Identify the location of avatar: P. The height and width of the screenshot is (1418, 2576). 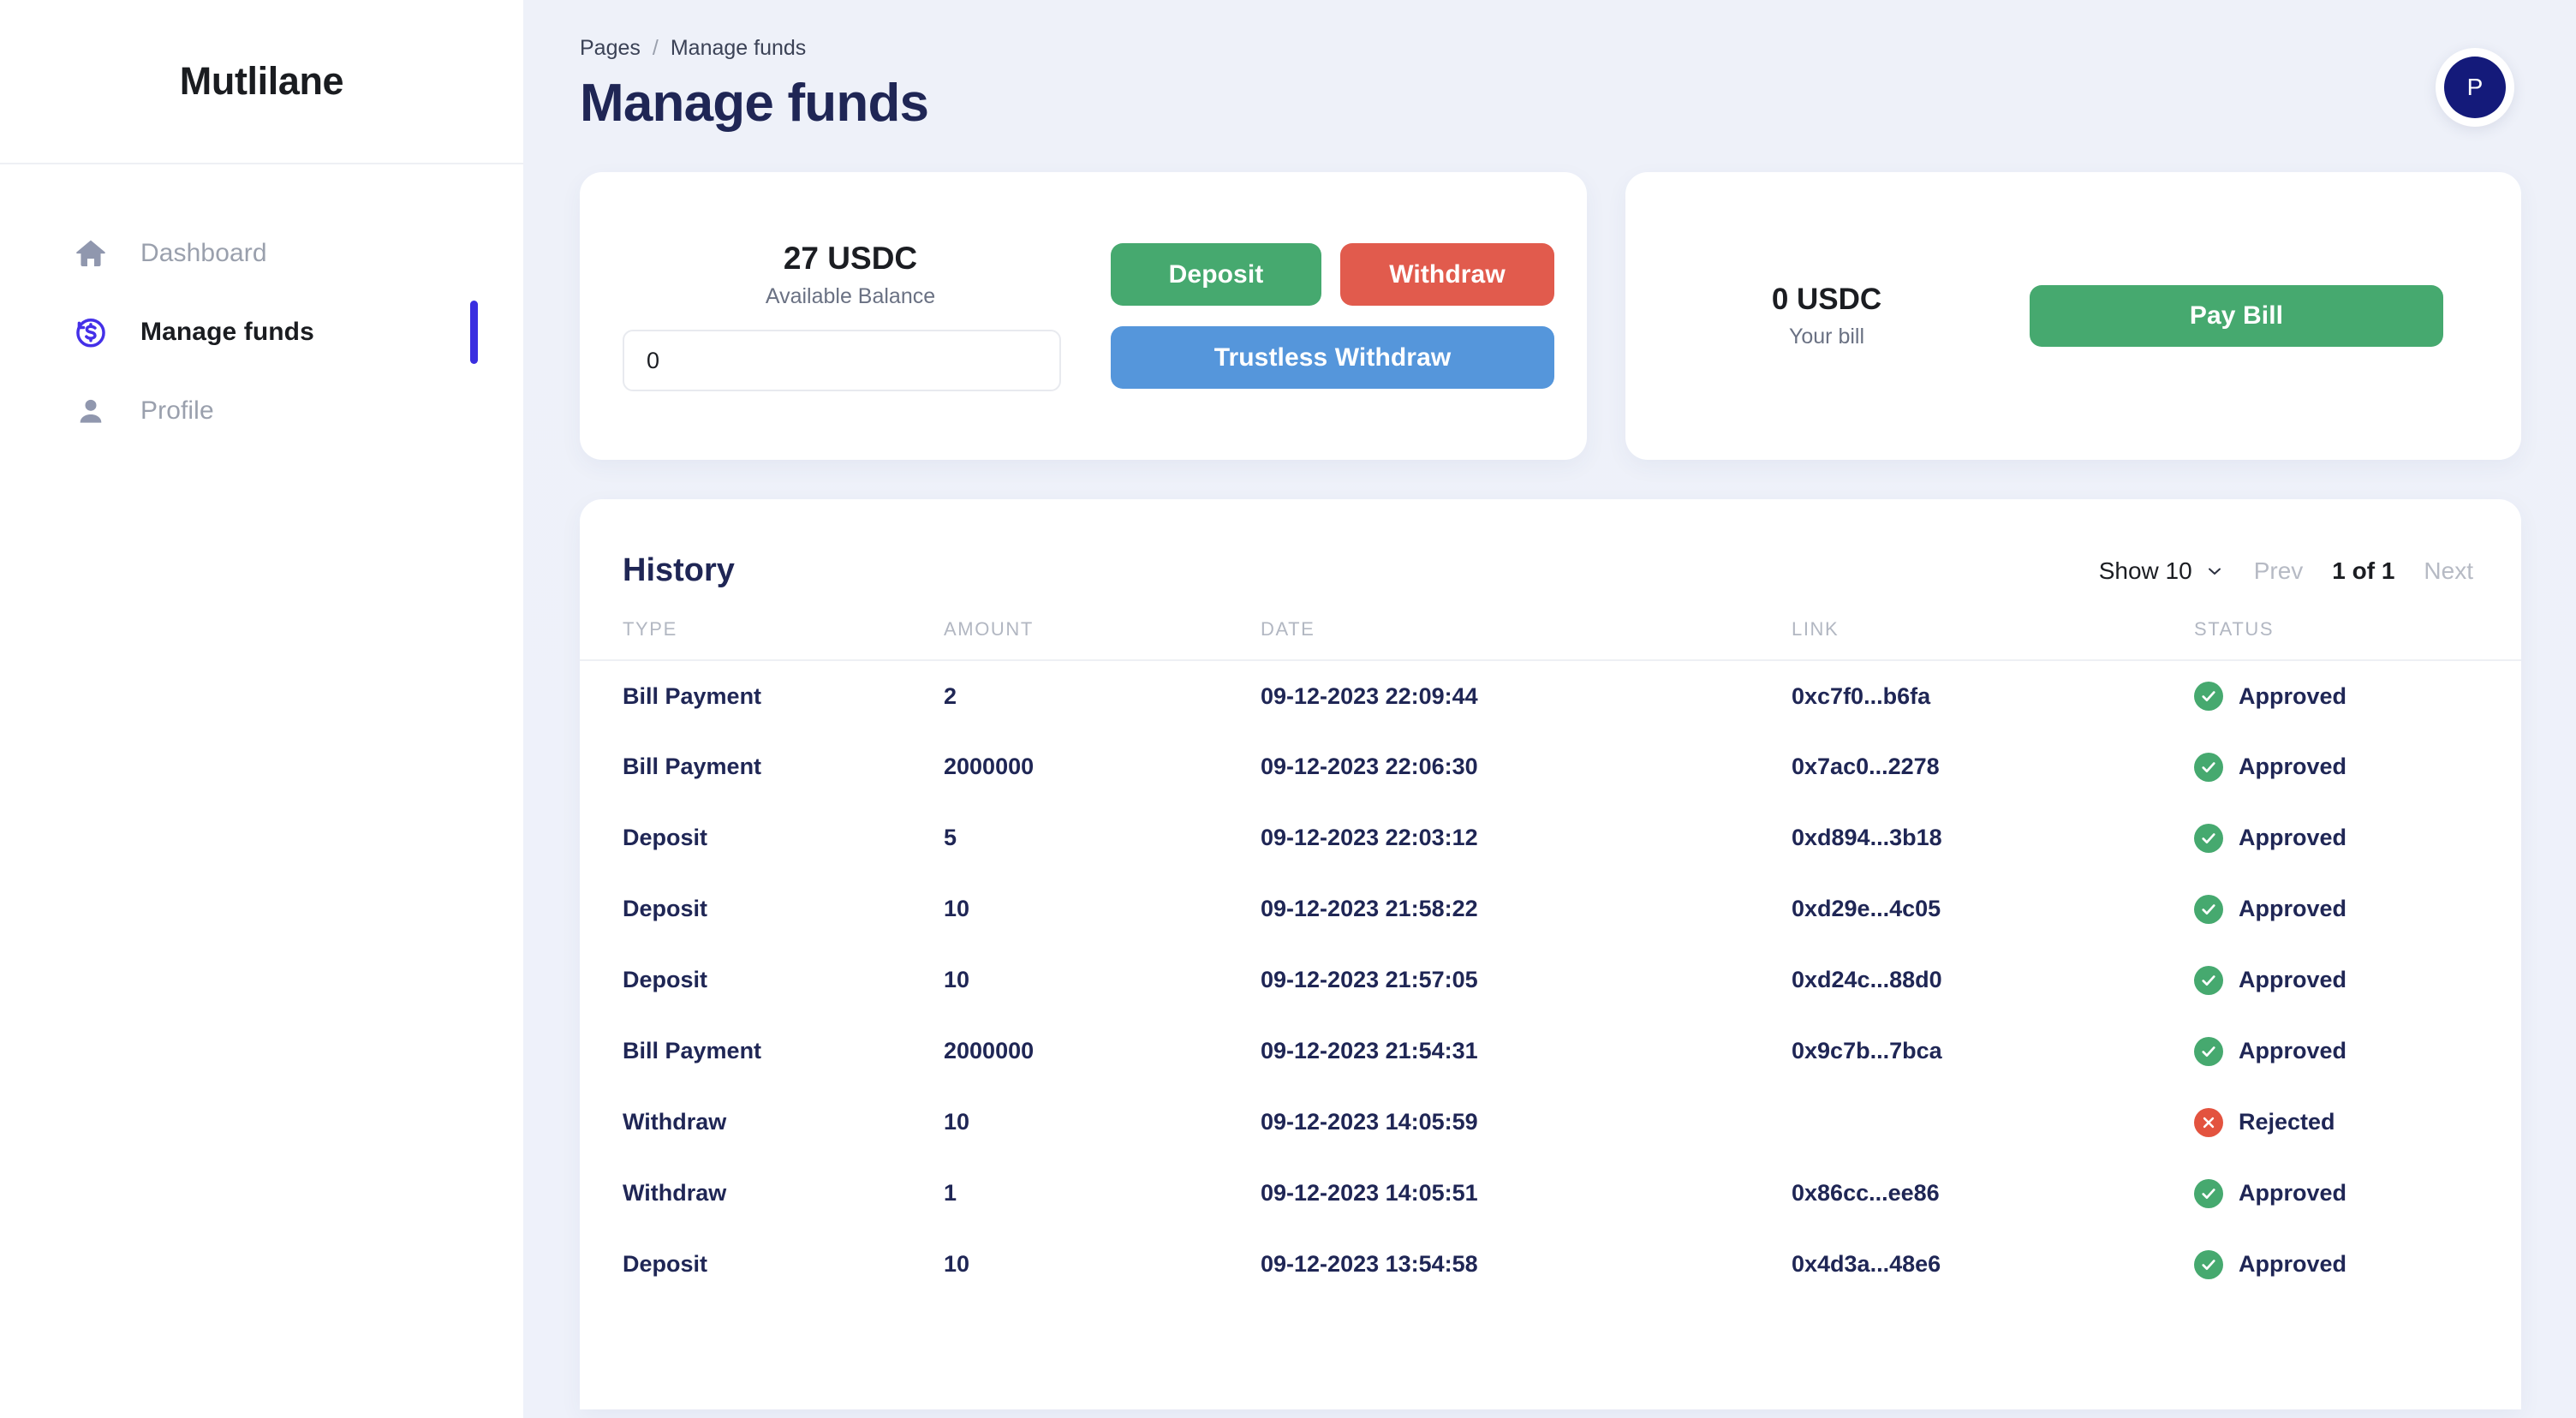
(2475, 87).